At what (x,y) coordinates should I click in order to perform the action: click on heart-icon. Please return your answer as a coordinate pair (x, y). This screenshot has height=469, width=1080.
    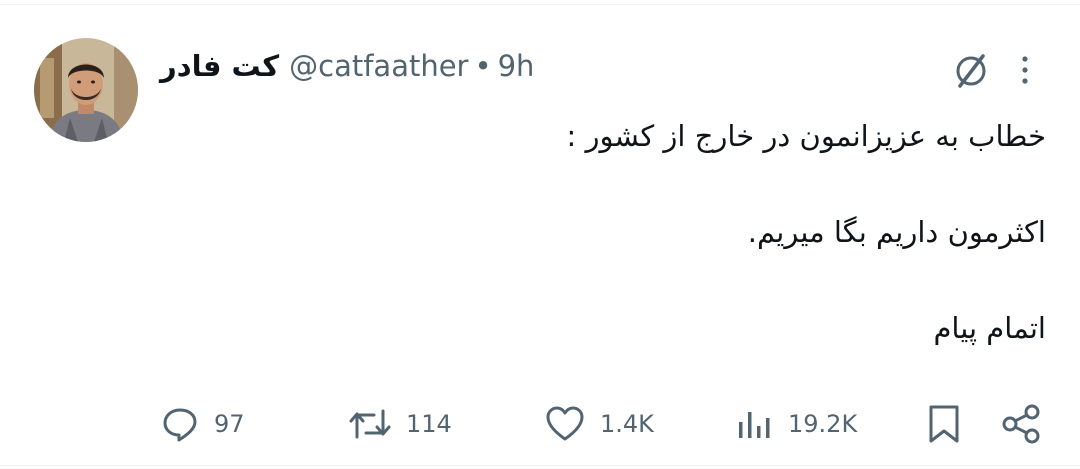
    Looking at the image, I should click on (565, 423).